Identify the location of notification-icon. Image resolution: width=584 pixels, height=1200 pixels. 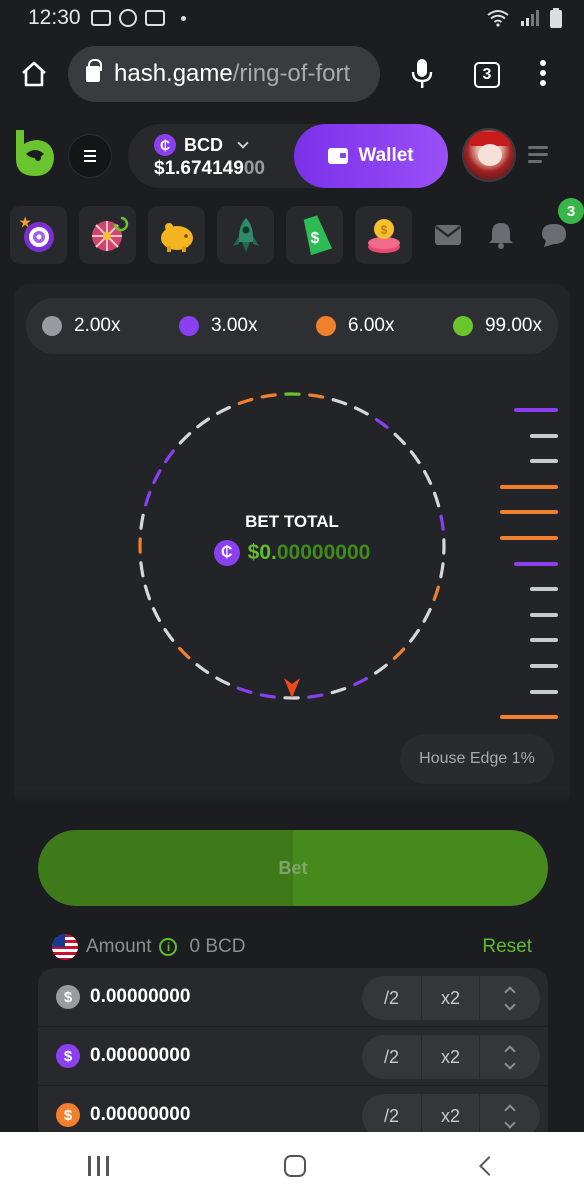
(100, 18).